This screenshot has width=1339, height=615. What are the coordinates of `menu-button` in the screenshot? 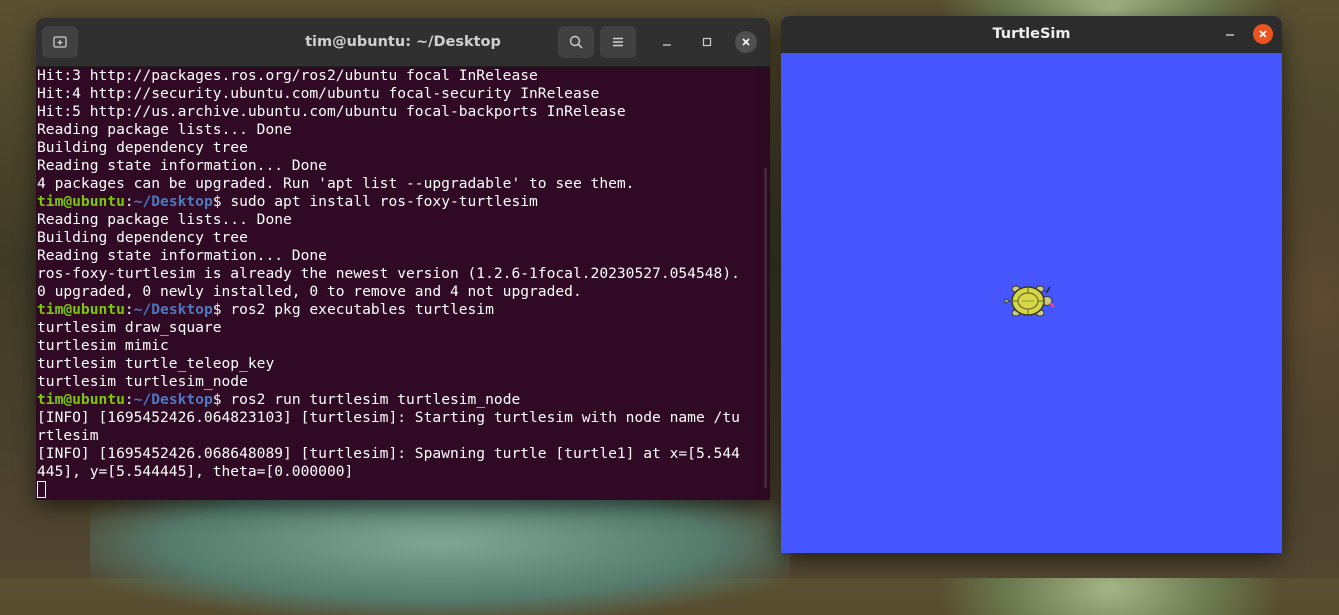 It's located at (618, 42).